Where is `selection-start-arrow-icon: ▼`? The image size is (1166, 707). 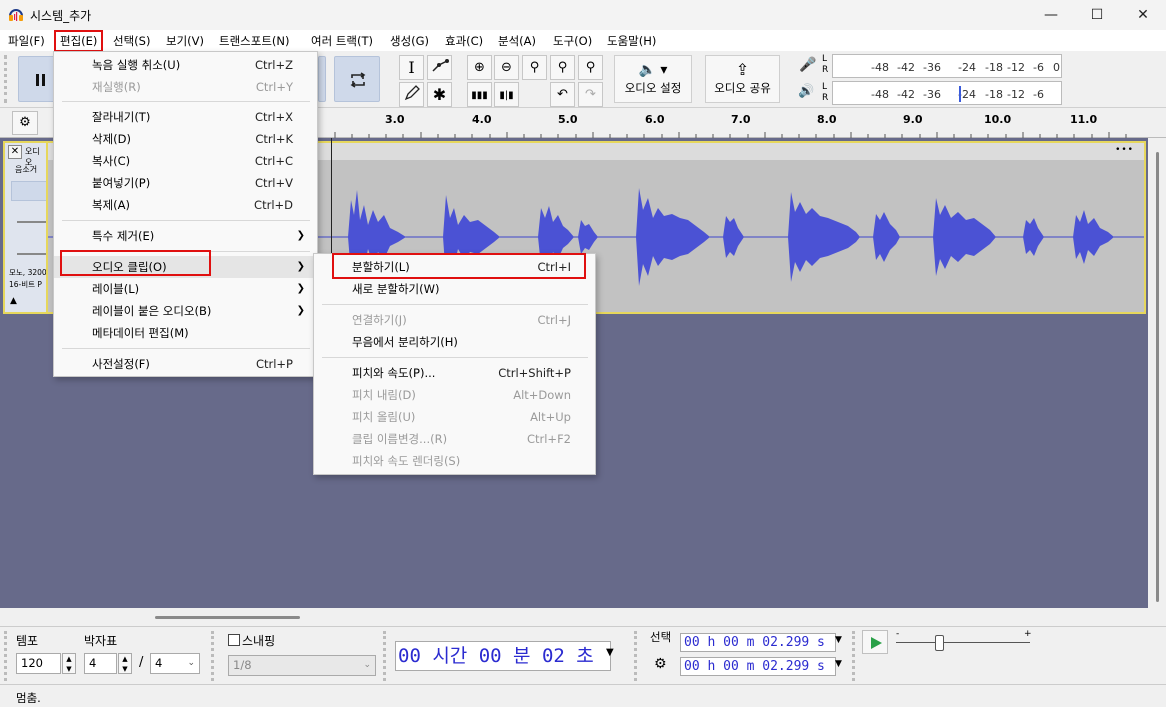 selection-start-arrow-icon: ▼ is located at coordinates (838, 640).